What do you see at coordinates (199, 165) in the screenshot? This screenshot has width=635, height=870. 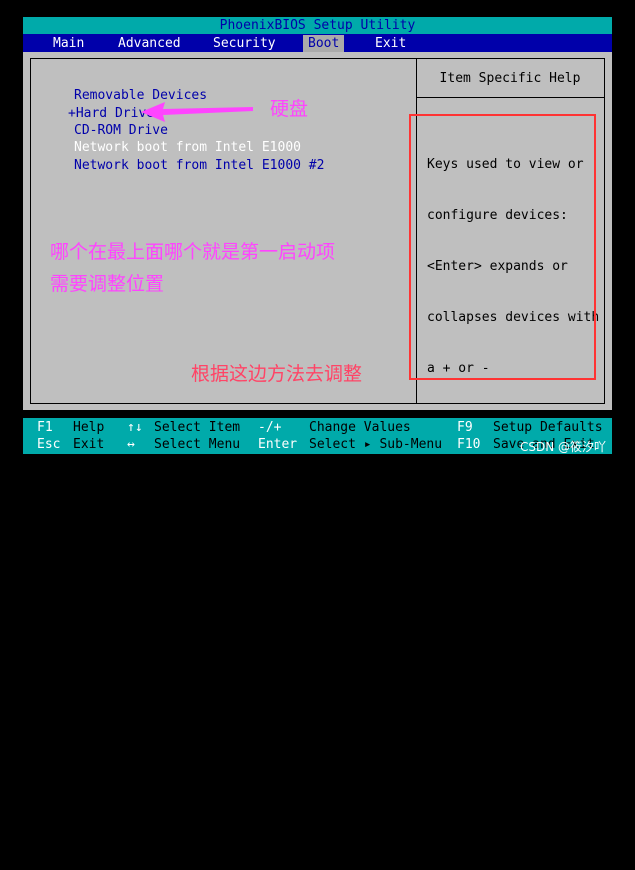 I see `boot-item-network-e1000-2: Network boot from Intel E1000 #2` at bounding box center [199, 165].